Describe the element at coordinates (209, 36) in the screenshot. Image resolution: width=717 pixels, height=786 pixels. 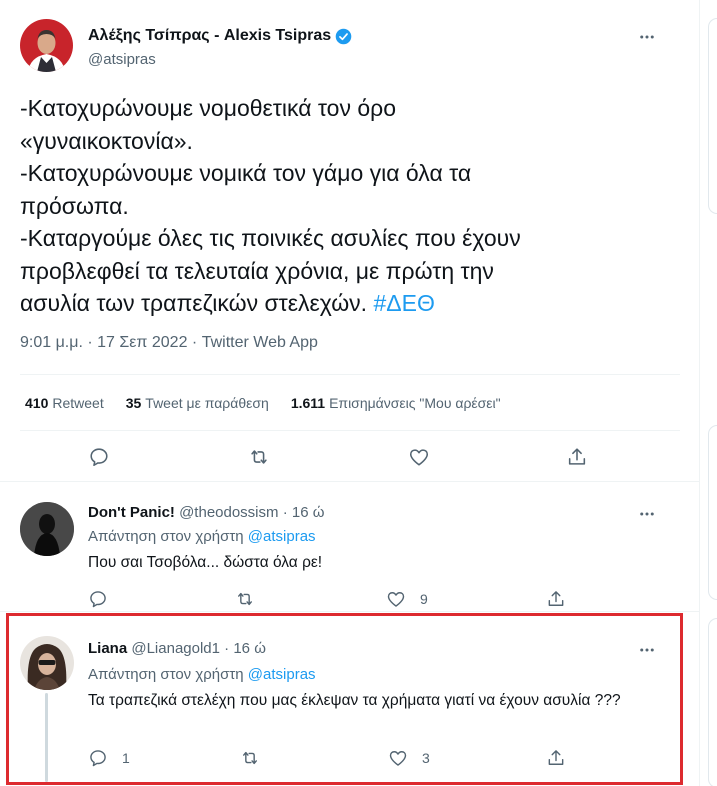
I see `author-name: Αλέξης Τσίπρας - Alexis Tsipras` at that location.